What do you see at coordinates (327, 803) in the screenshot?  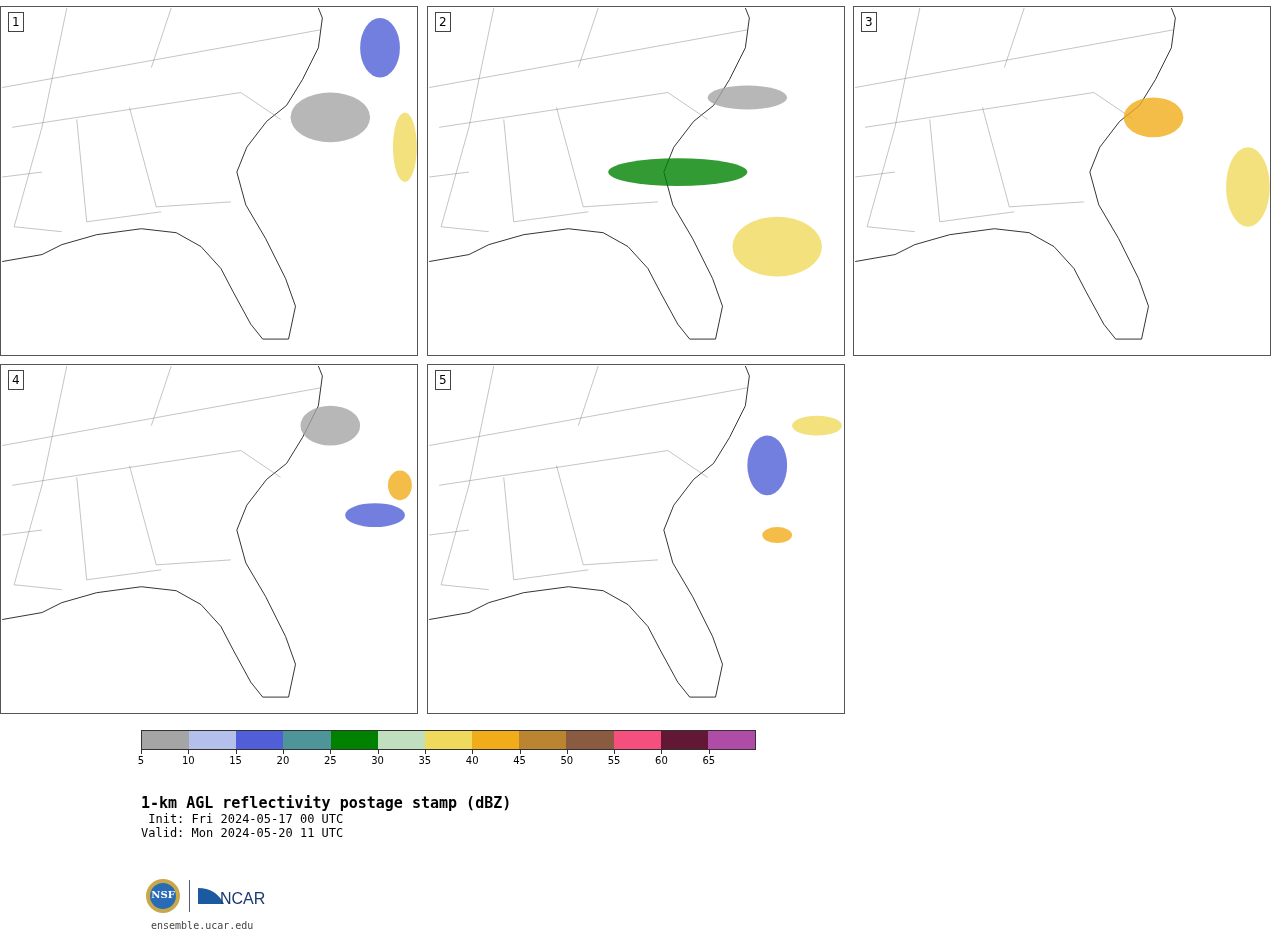 I see `chart-title: 1-km AGL reflectivity postage stamp (dBZ)` at bounding box center [327, 803].